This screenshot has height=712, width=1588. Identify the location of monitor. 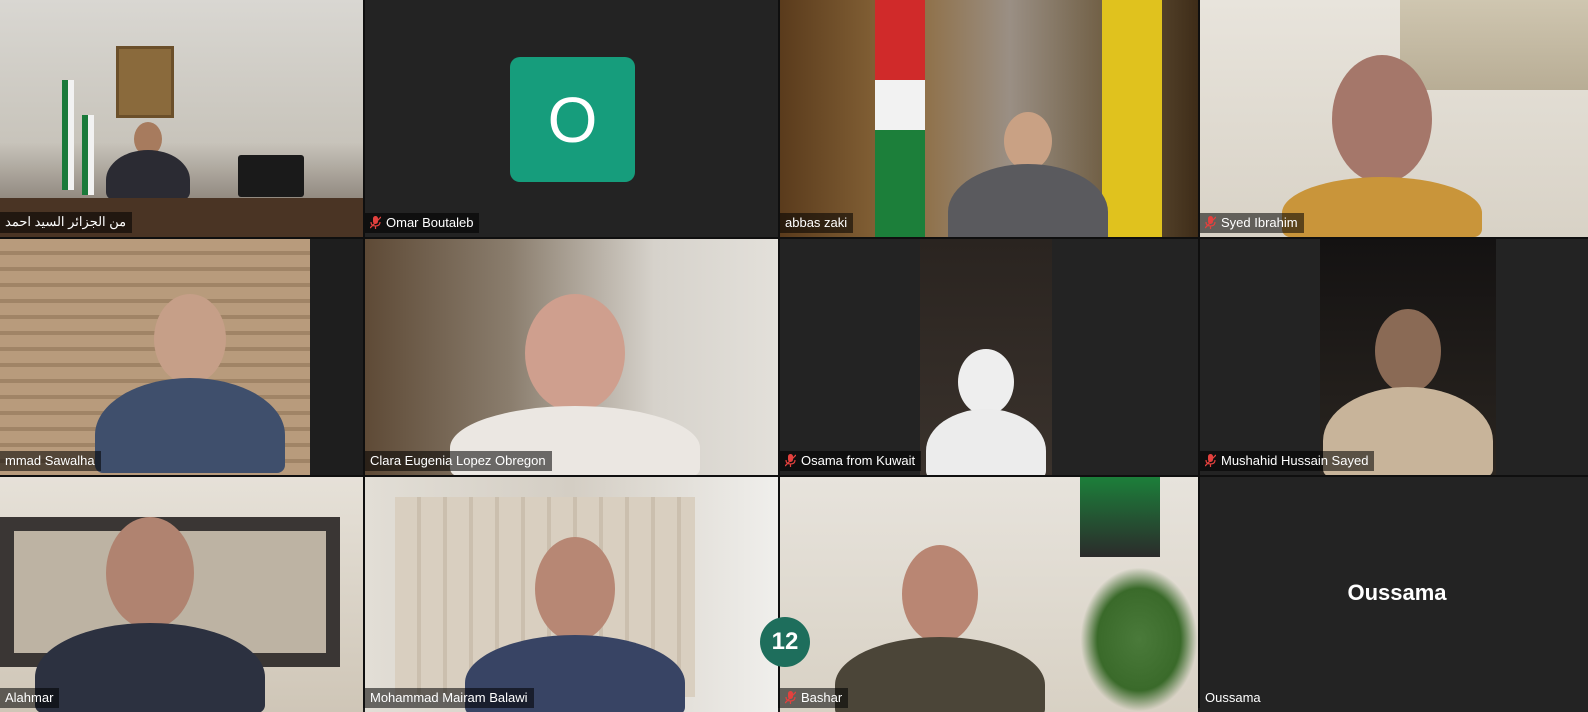
(271, 176).